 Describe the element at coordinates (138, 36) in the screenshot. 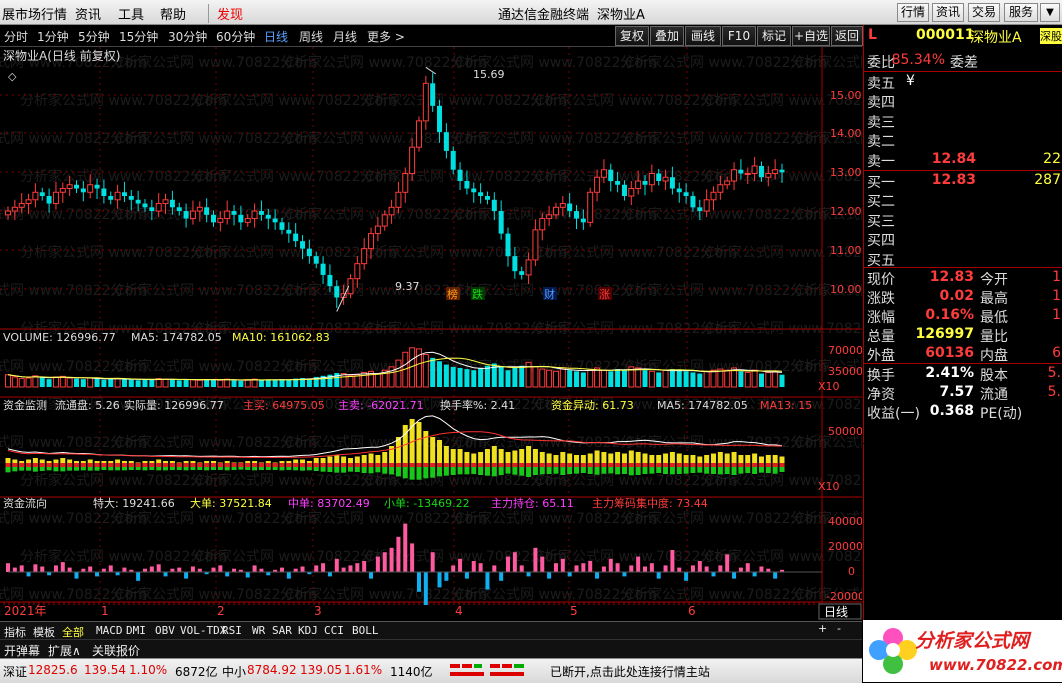

I see `period-15min: 15分钟` at that location.